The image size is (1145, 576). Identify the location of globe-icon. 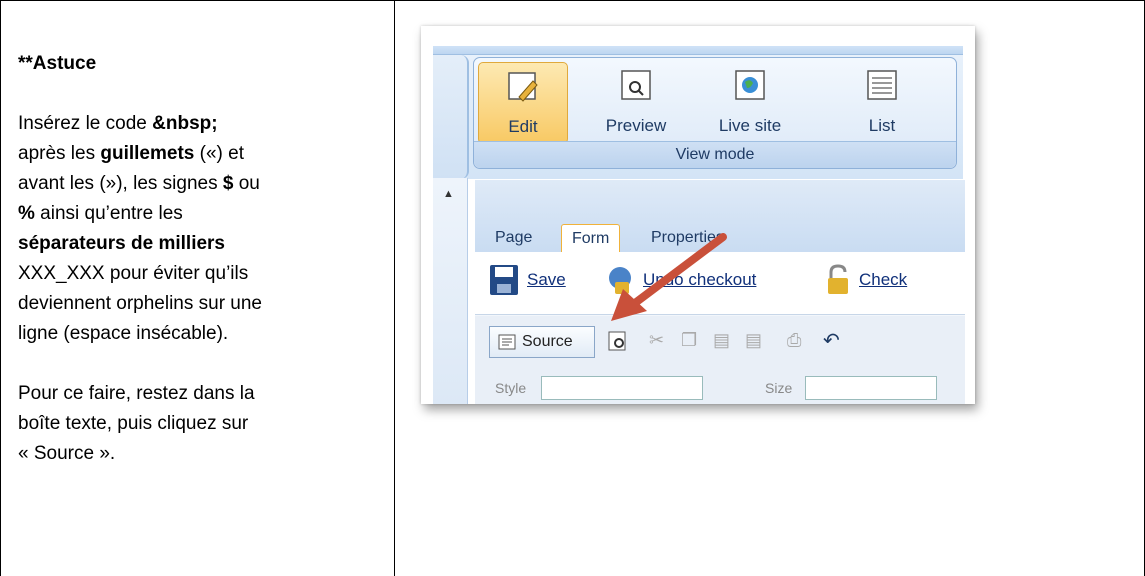
(750, 85).